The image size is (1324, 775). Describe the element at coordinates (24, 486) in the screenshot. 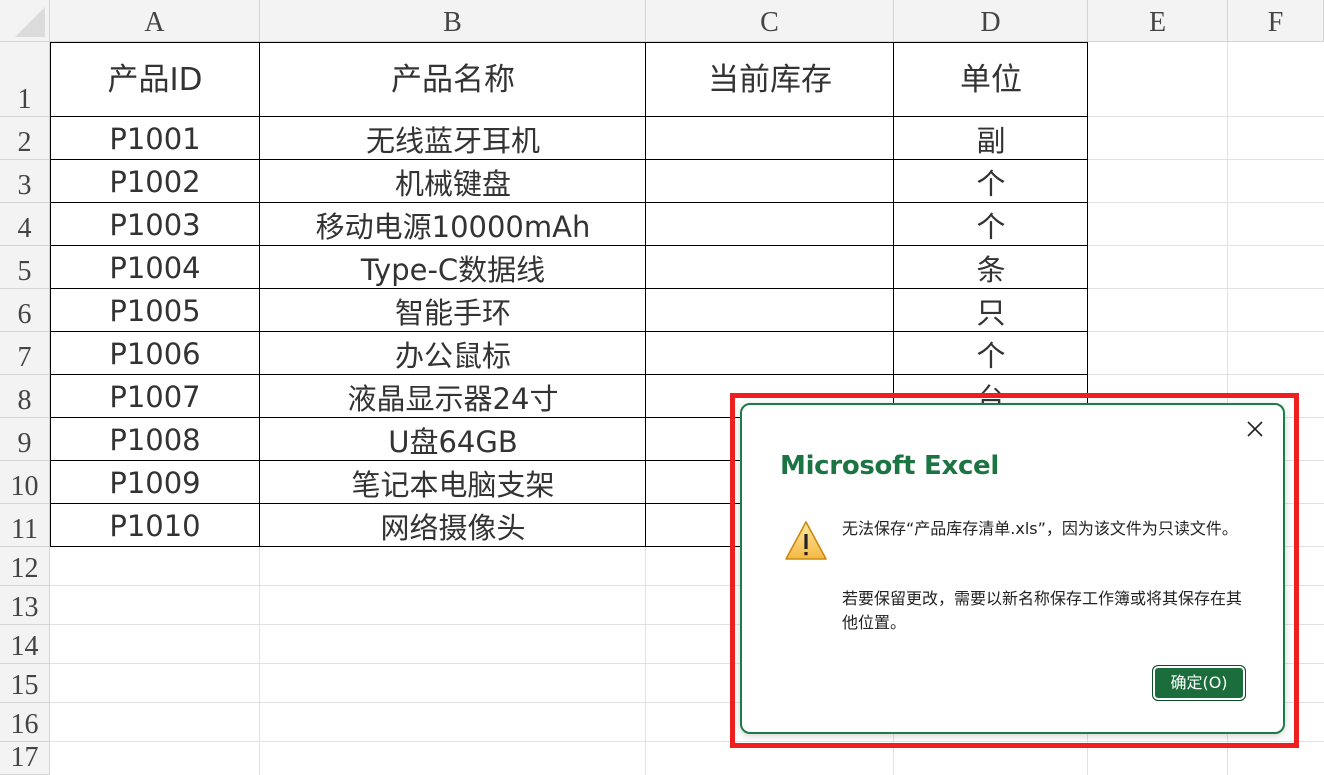

I see `row-number: 10` at that location.